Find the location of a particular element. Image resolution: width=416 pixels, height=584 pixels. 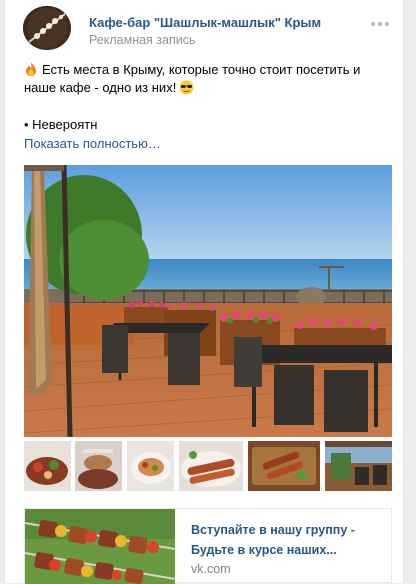

author-name: Кафе-бар "Шашлык-машлык" Крым is located at coordinates (205, 22).